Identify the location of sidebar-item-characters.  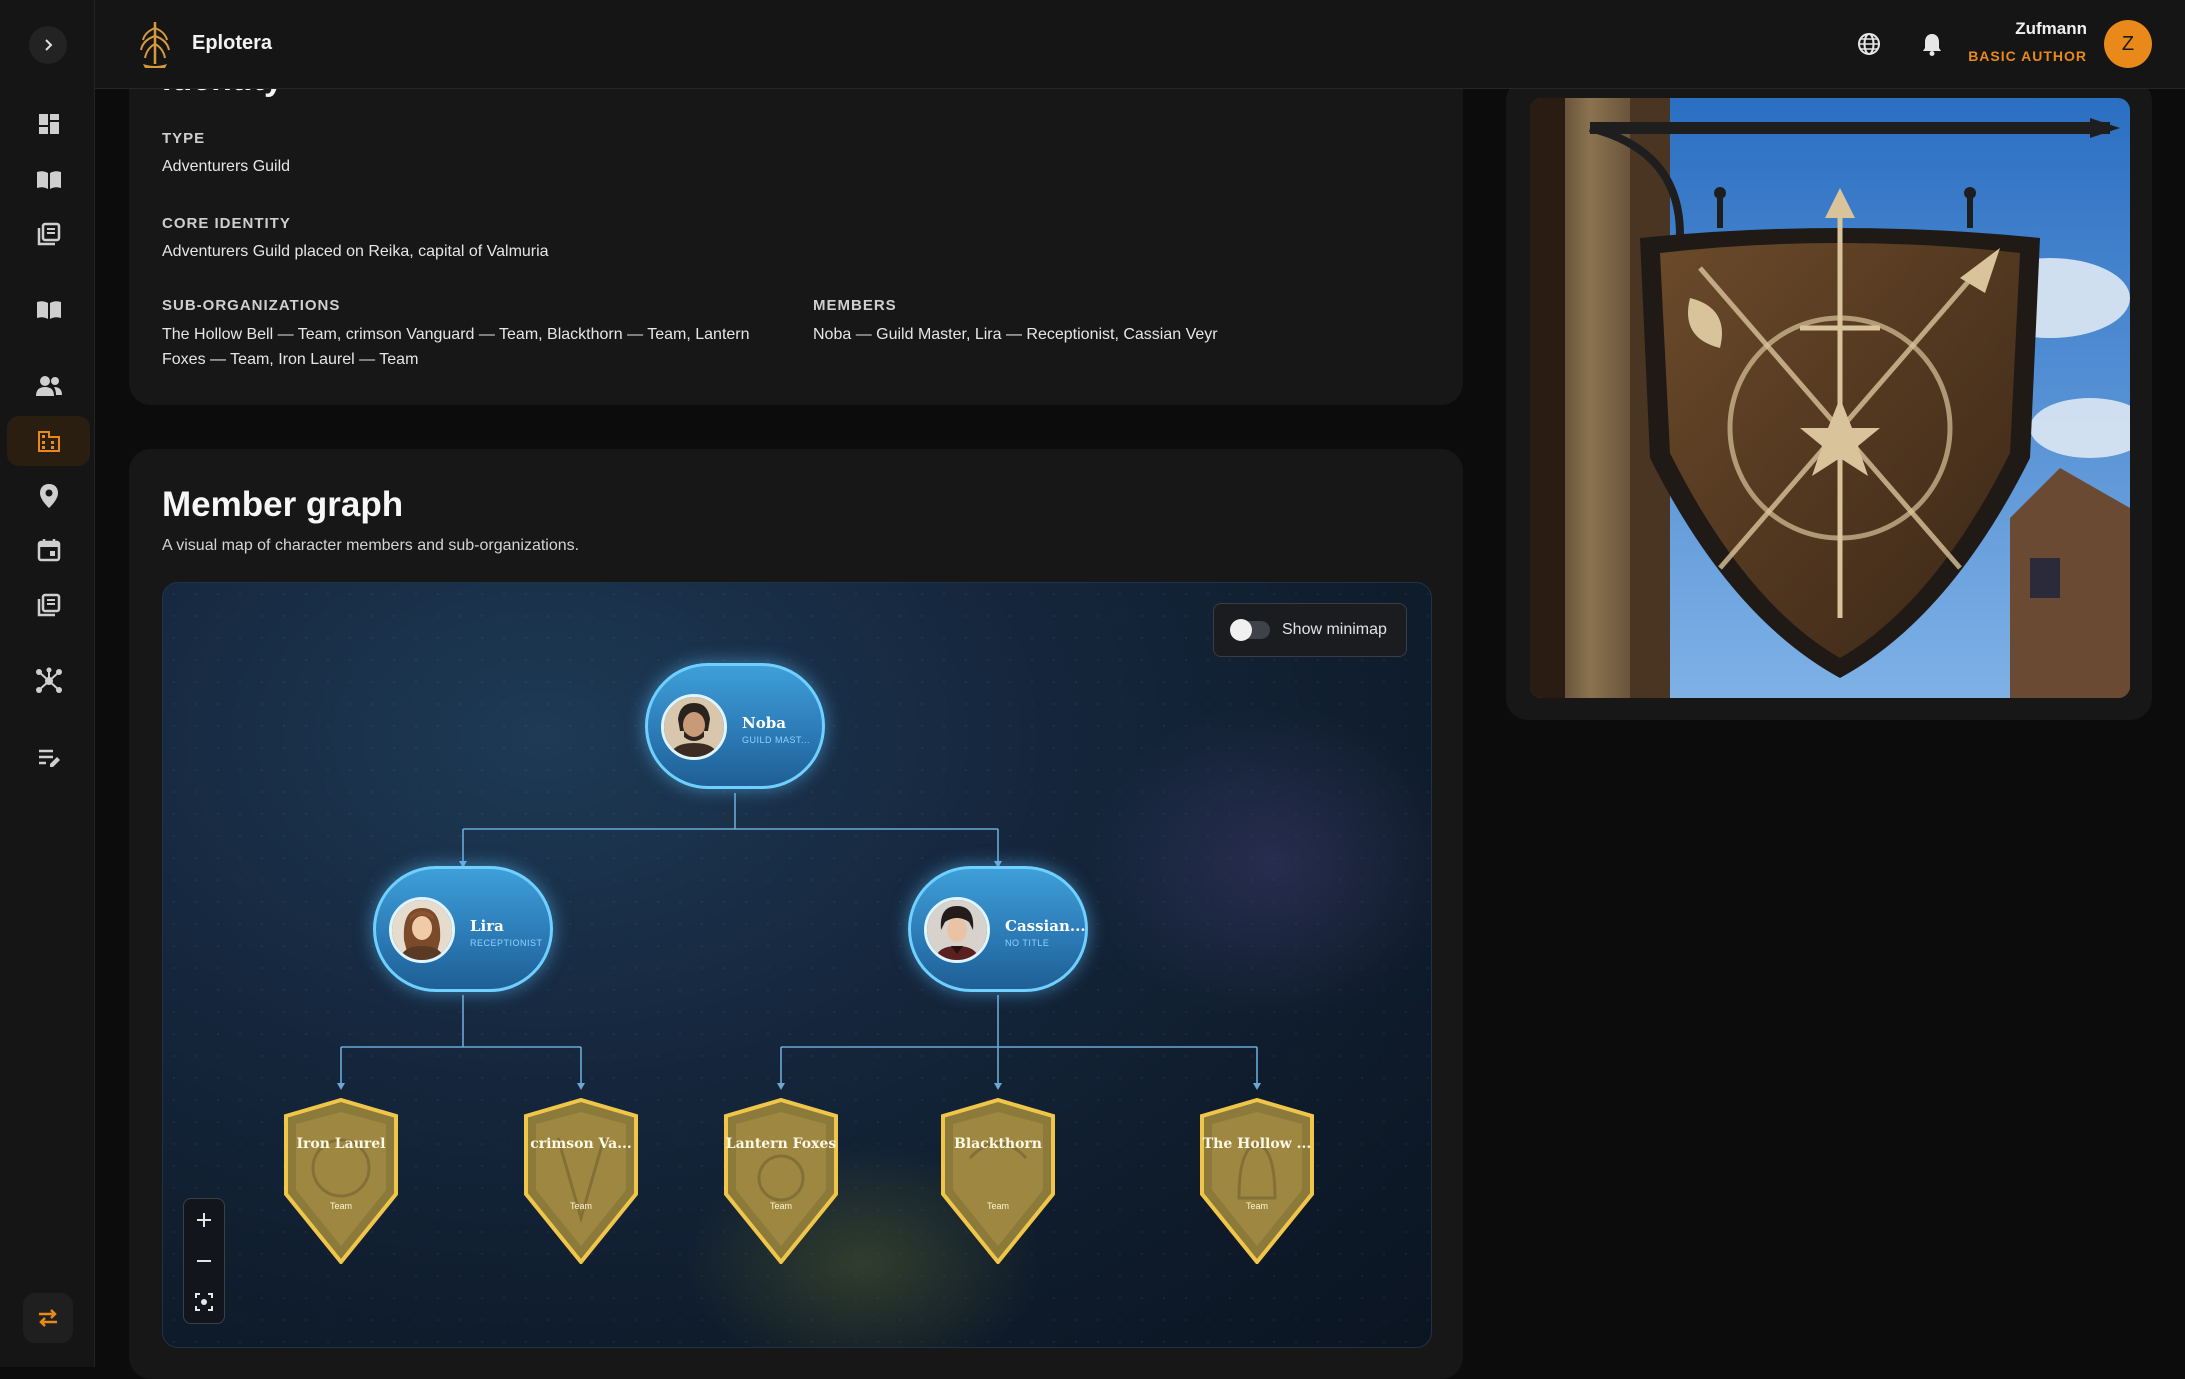
(48, 386).